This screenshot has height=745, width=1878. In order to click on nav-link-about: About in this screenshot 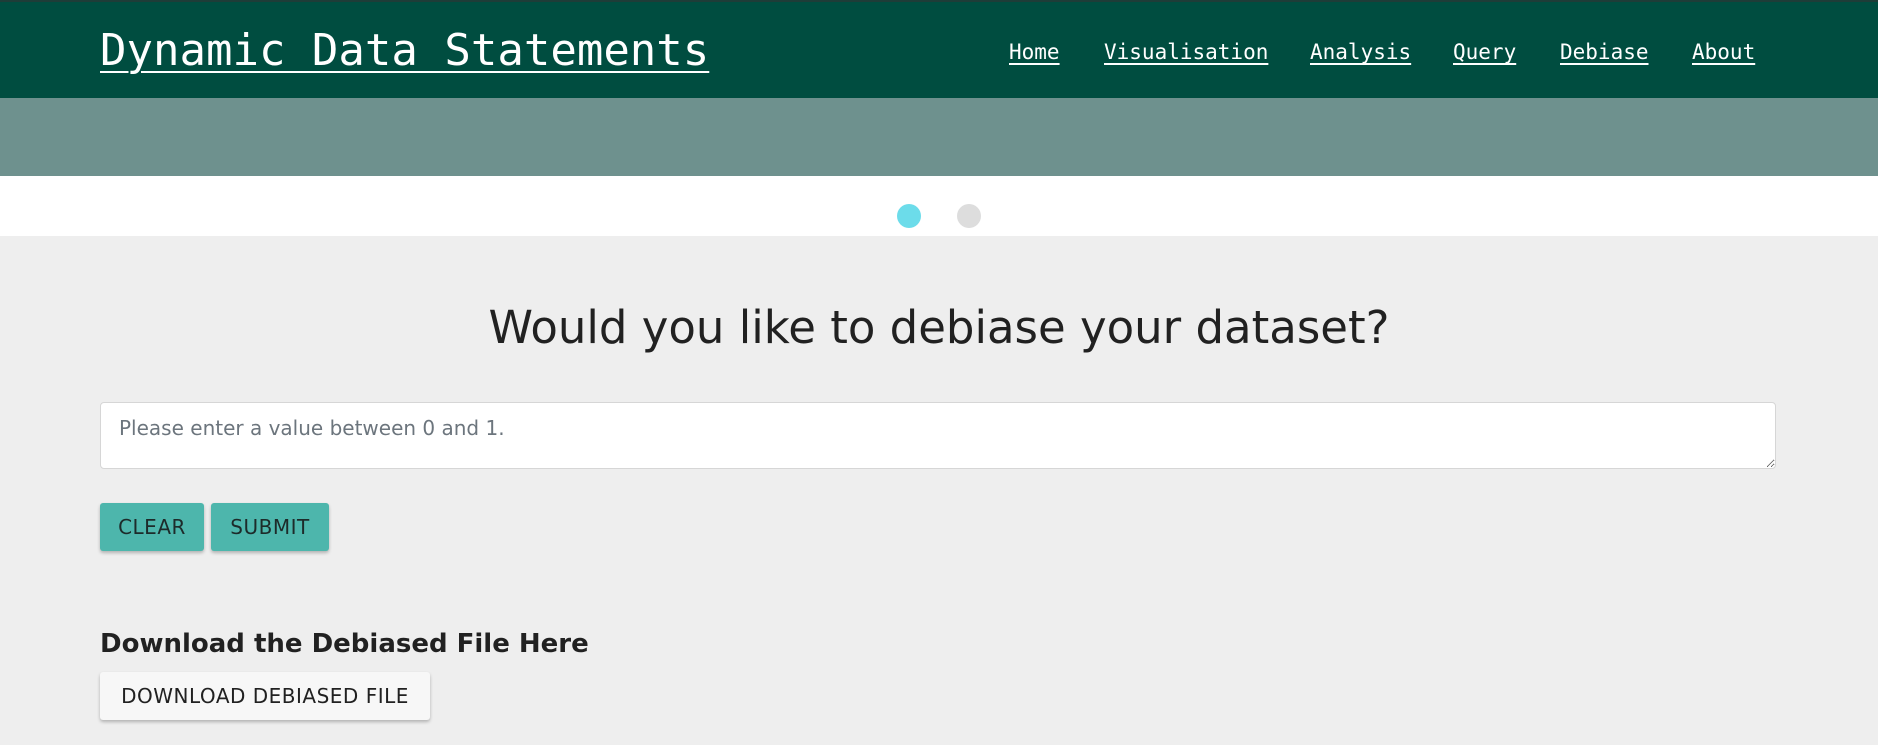, I will do `click(1723, 52)`.